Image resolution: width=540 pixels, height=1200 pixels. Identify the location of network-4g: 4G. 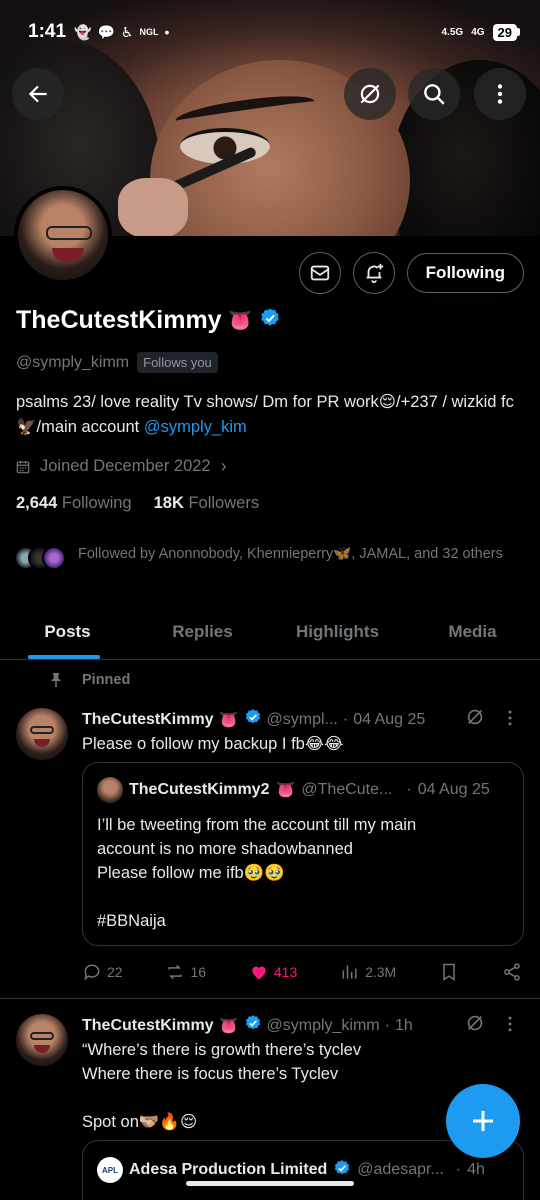
(478, 32).